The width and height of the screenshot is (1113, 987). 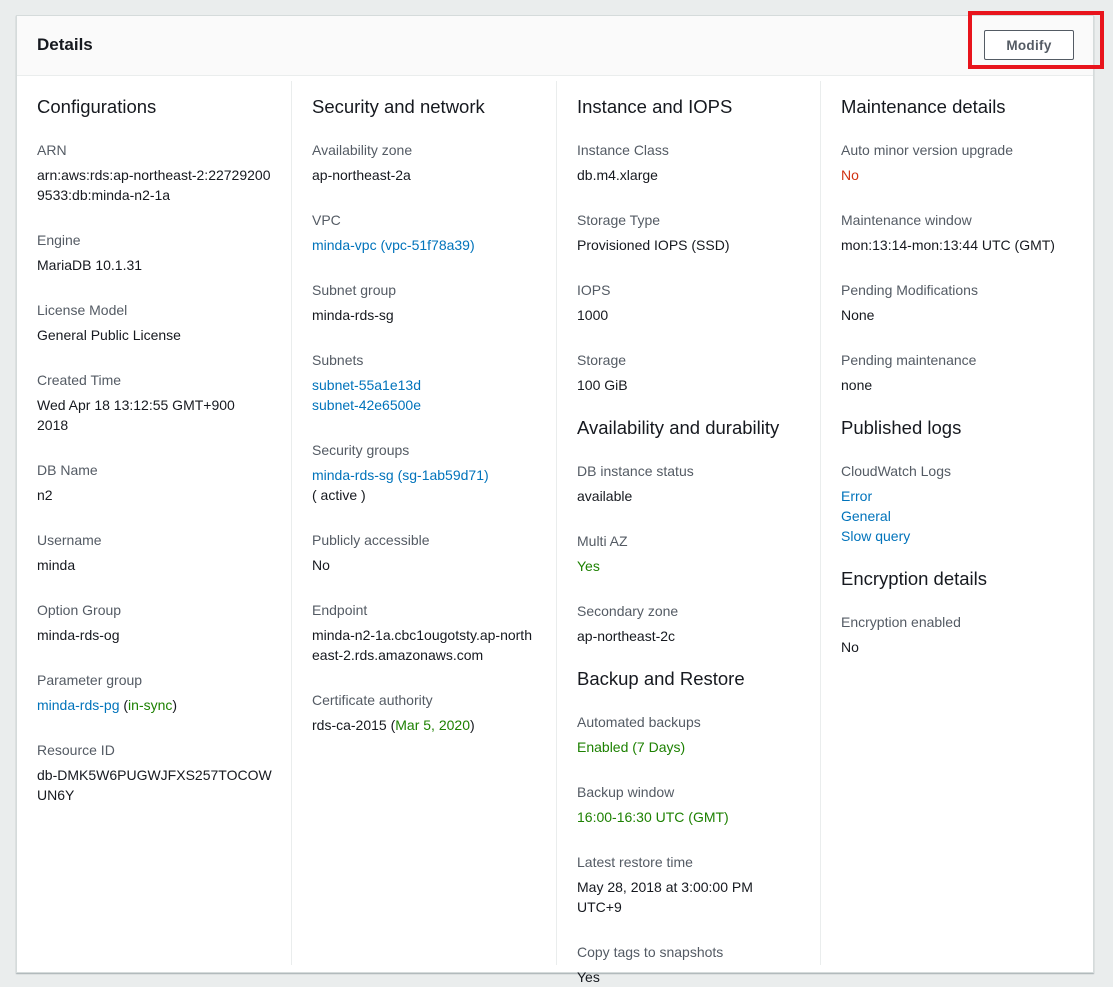 What do you see at coordinates (82, 310) in the screenshot?
I see `license-model-label: License Model` at bounding box center [82, 310].